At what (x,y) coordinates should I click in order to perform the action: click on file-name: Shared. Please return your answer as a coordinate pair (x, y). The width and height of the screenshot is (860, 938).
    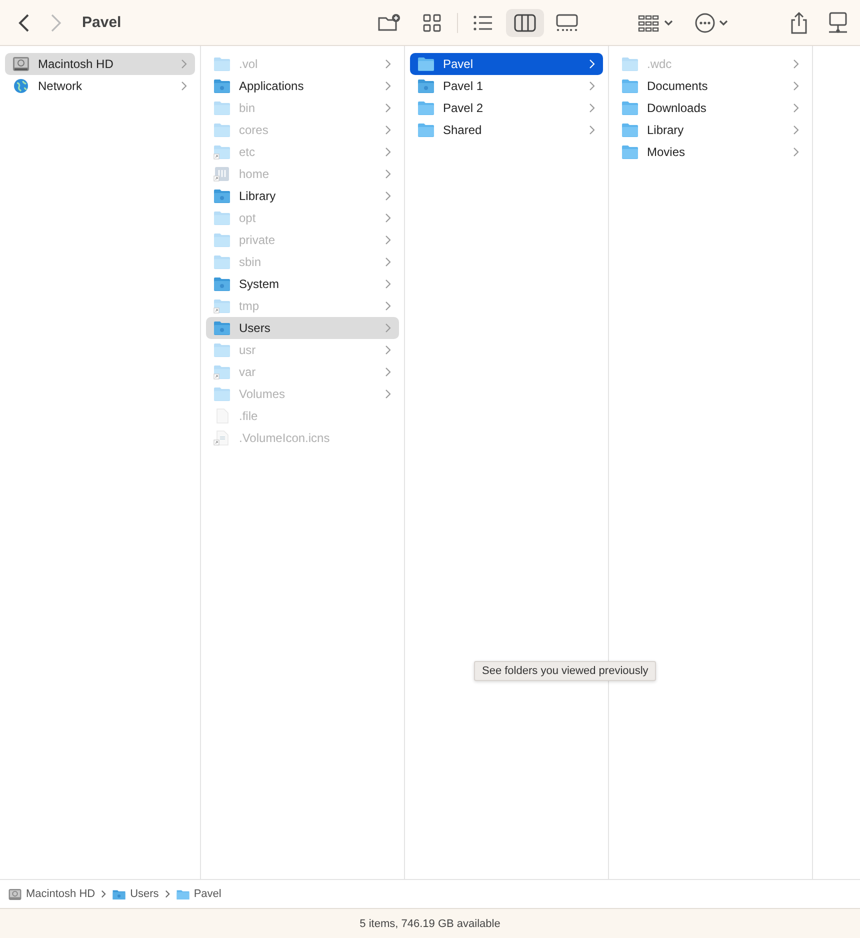
    Looking at the image, I should click on (463, 130).